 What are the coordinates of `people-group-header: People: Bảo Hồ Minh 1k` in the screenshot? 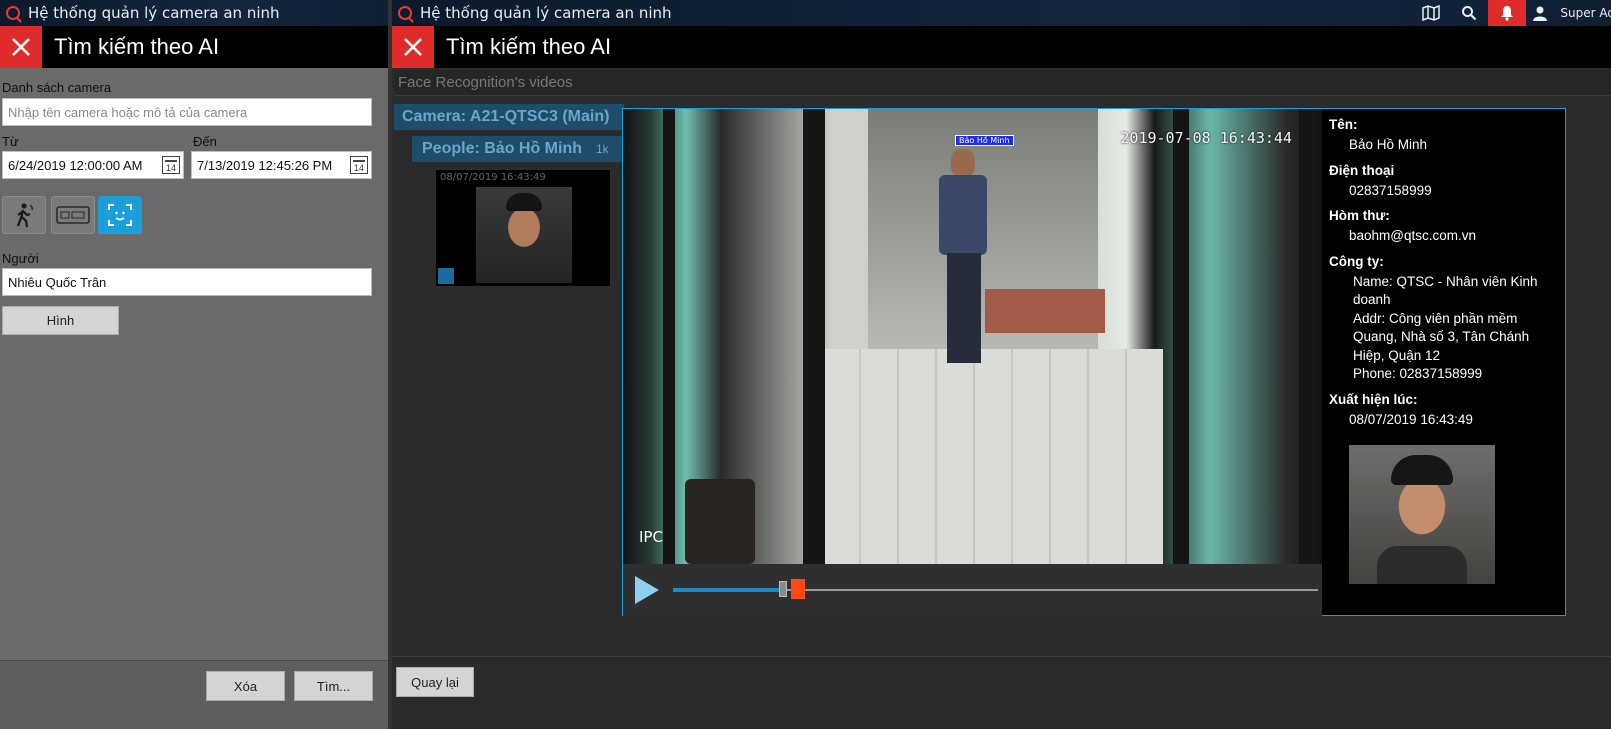 It's located at (518, 149).